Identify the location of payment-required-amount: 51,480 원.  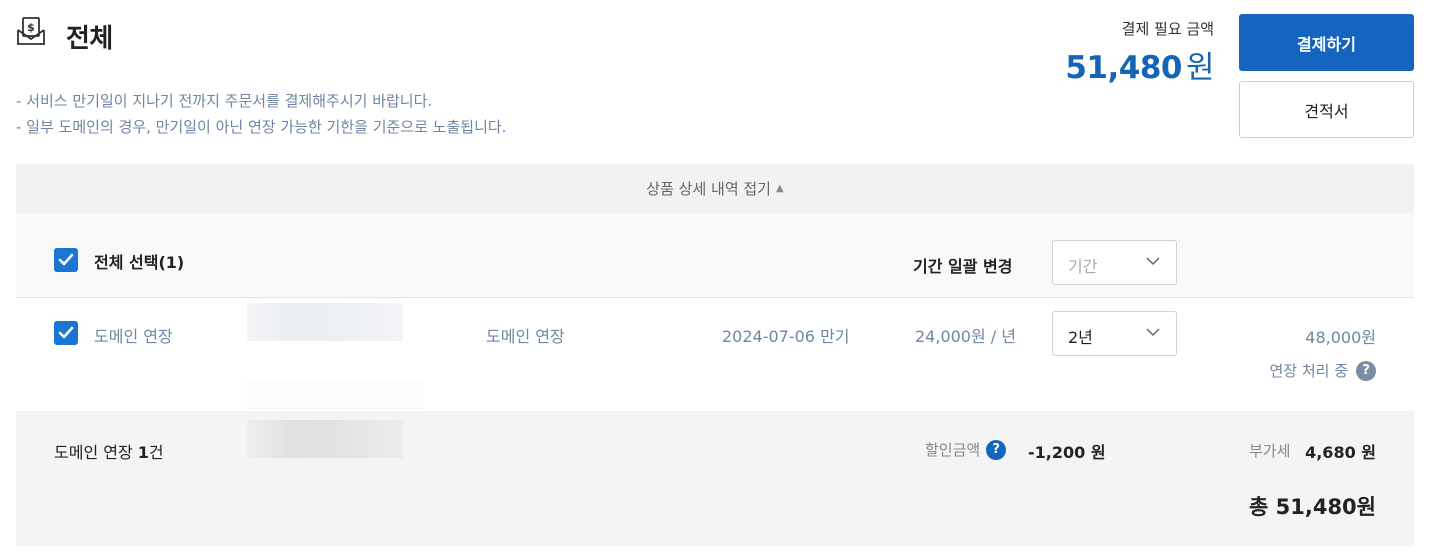
(1139, 64).